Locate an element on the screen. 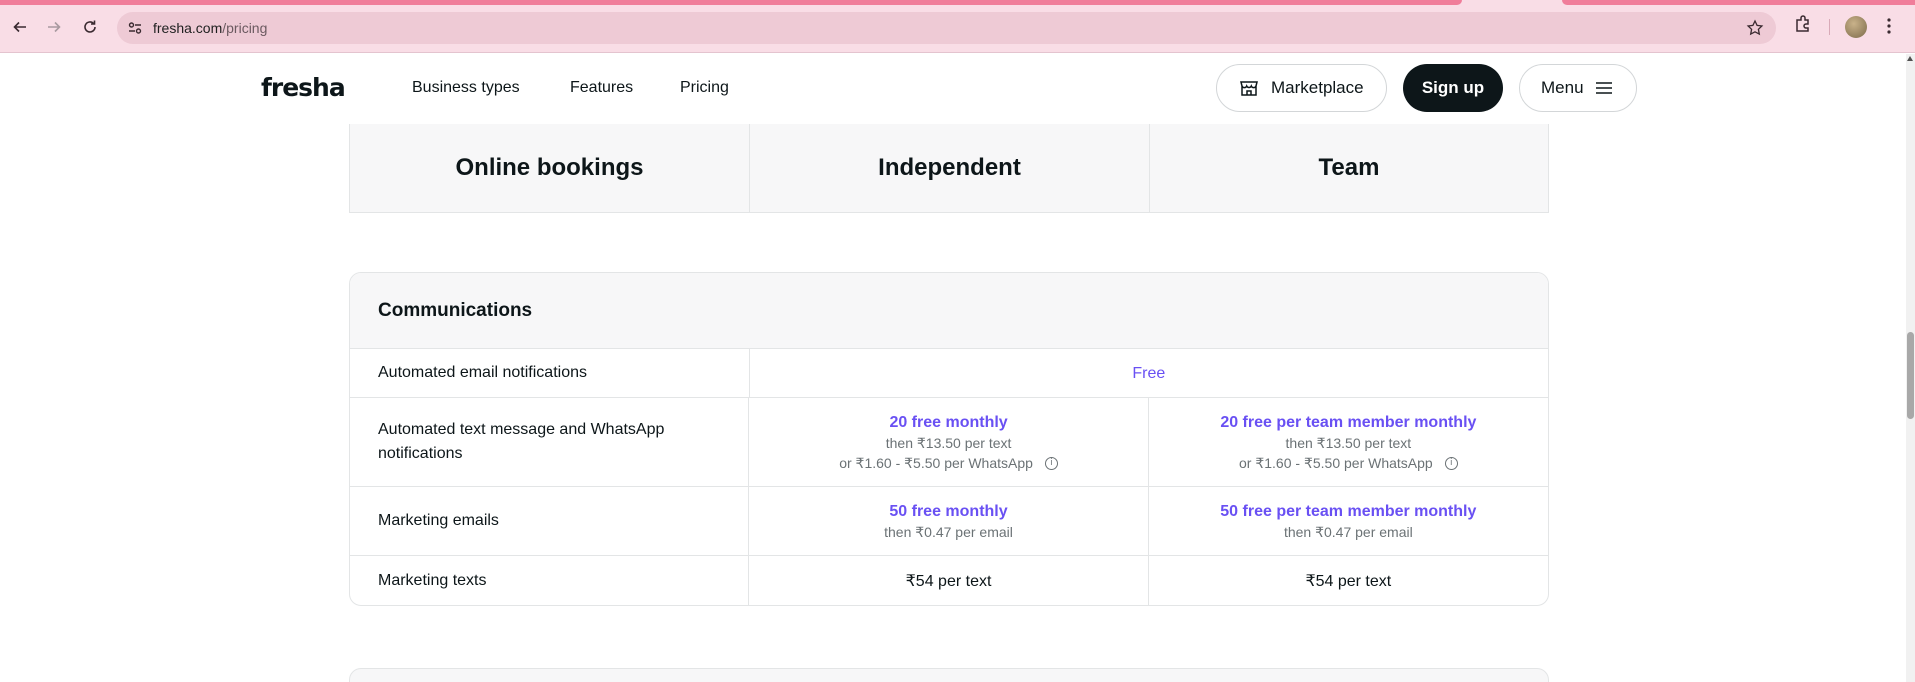 Image resolution: width=1915 pixels, height=682 pixels. primary-value: 50 free monthly is located at coordinates (948, 511).